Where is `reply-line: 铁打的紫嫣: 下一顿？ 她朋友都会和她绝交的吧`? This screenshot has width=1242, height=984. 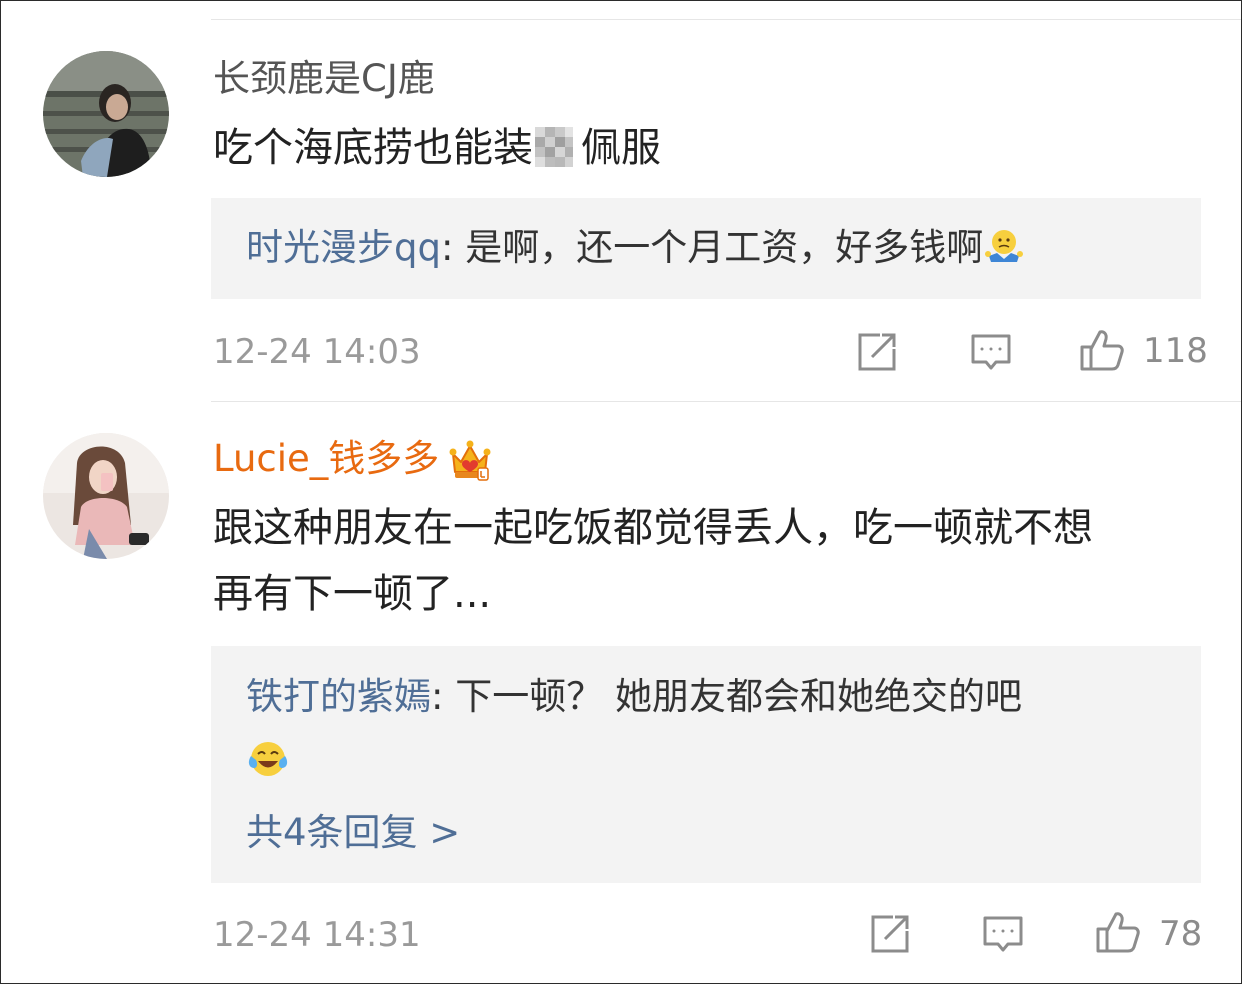 reply-line: 铁打的紫嫣: 下一顿？ 她朋友都会和她绝交的吧 is located at coordinates (634, 697).